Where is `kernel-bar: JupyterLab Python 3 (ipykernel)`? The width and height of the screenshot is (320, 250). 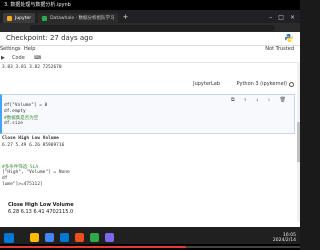
kernel-bar: JupyterLab Python 3 (ipykernel) is located at coordinates (150, 84).